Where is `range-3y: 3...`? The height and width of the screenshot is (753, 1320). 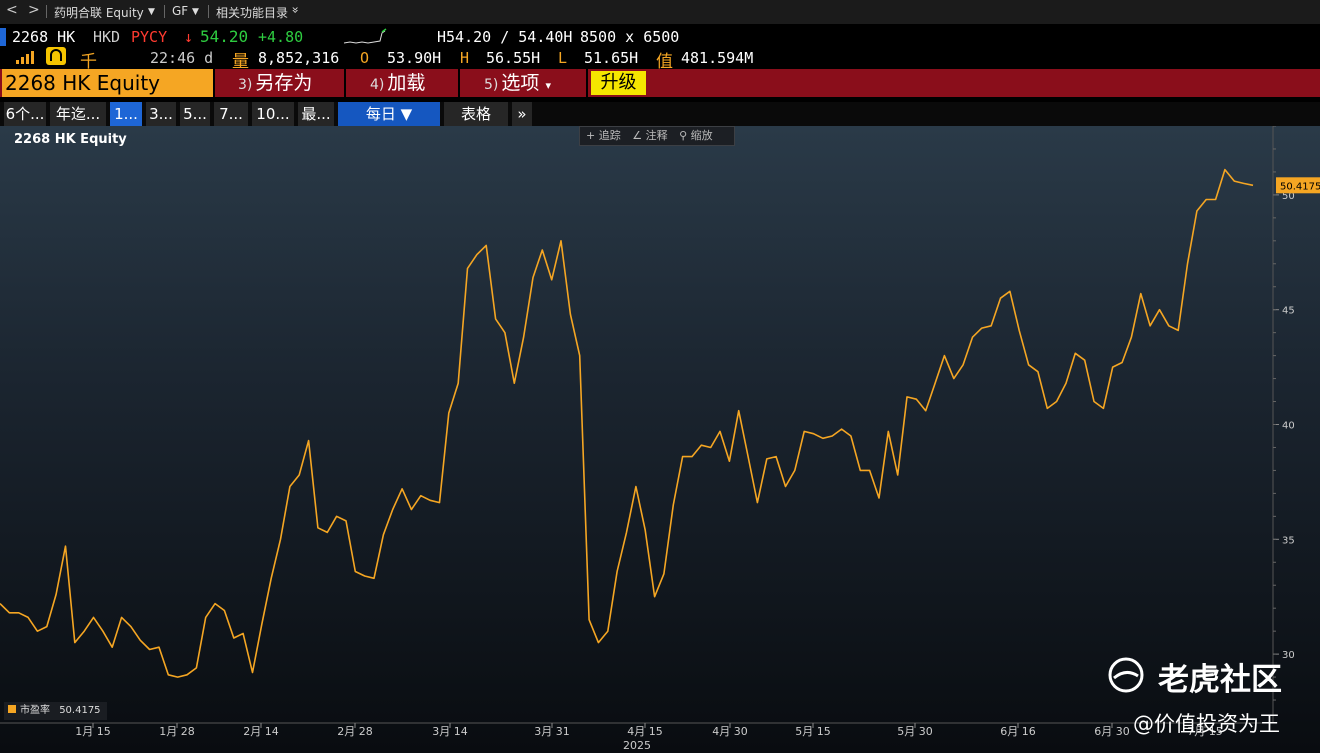 range-3y: 3... is located at coordinates (161, 114).